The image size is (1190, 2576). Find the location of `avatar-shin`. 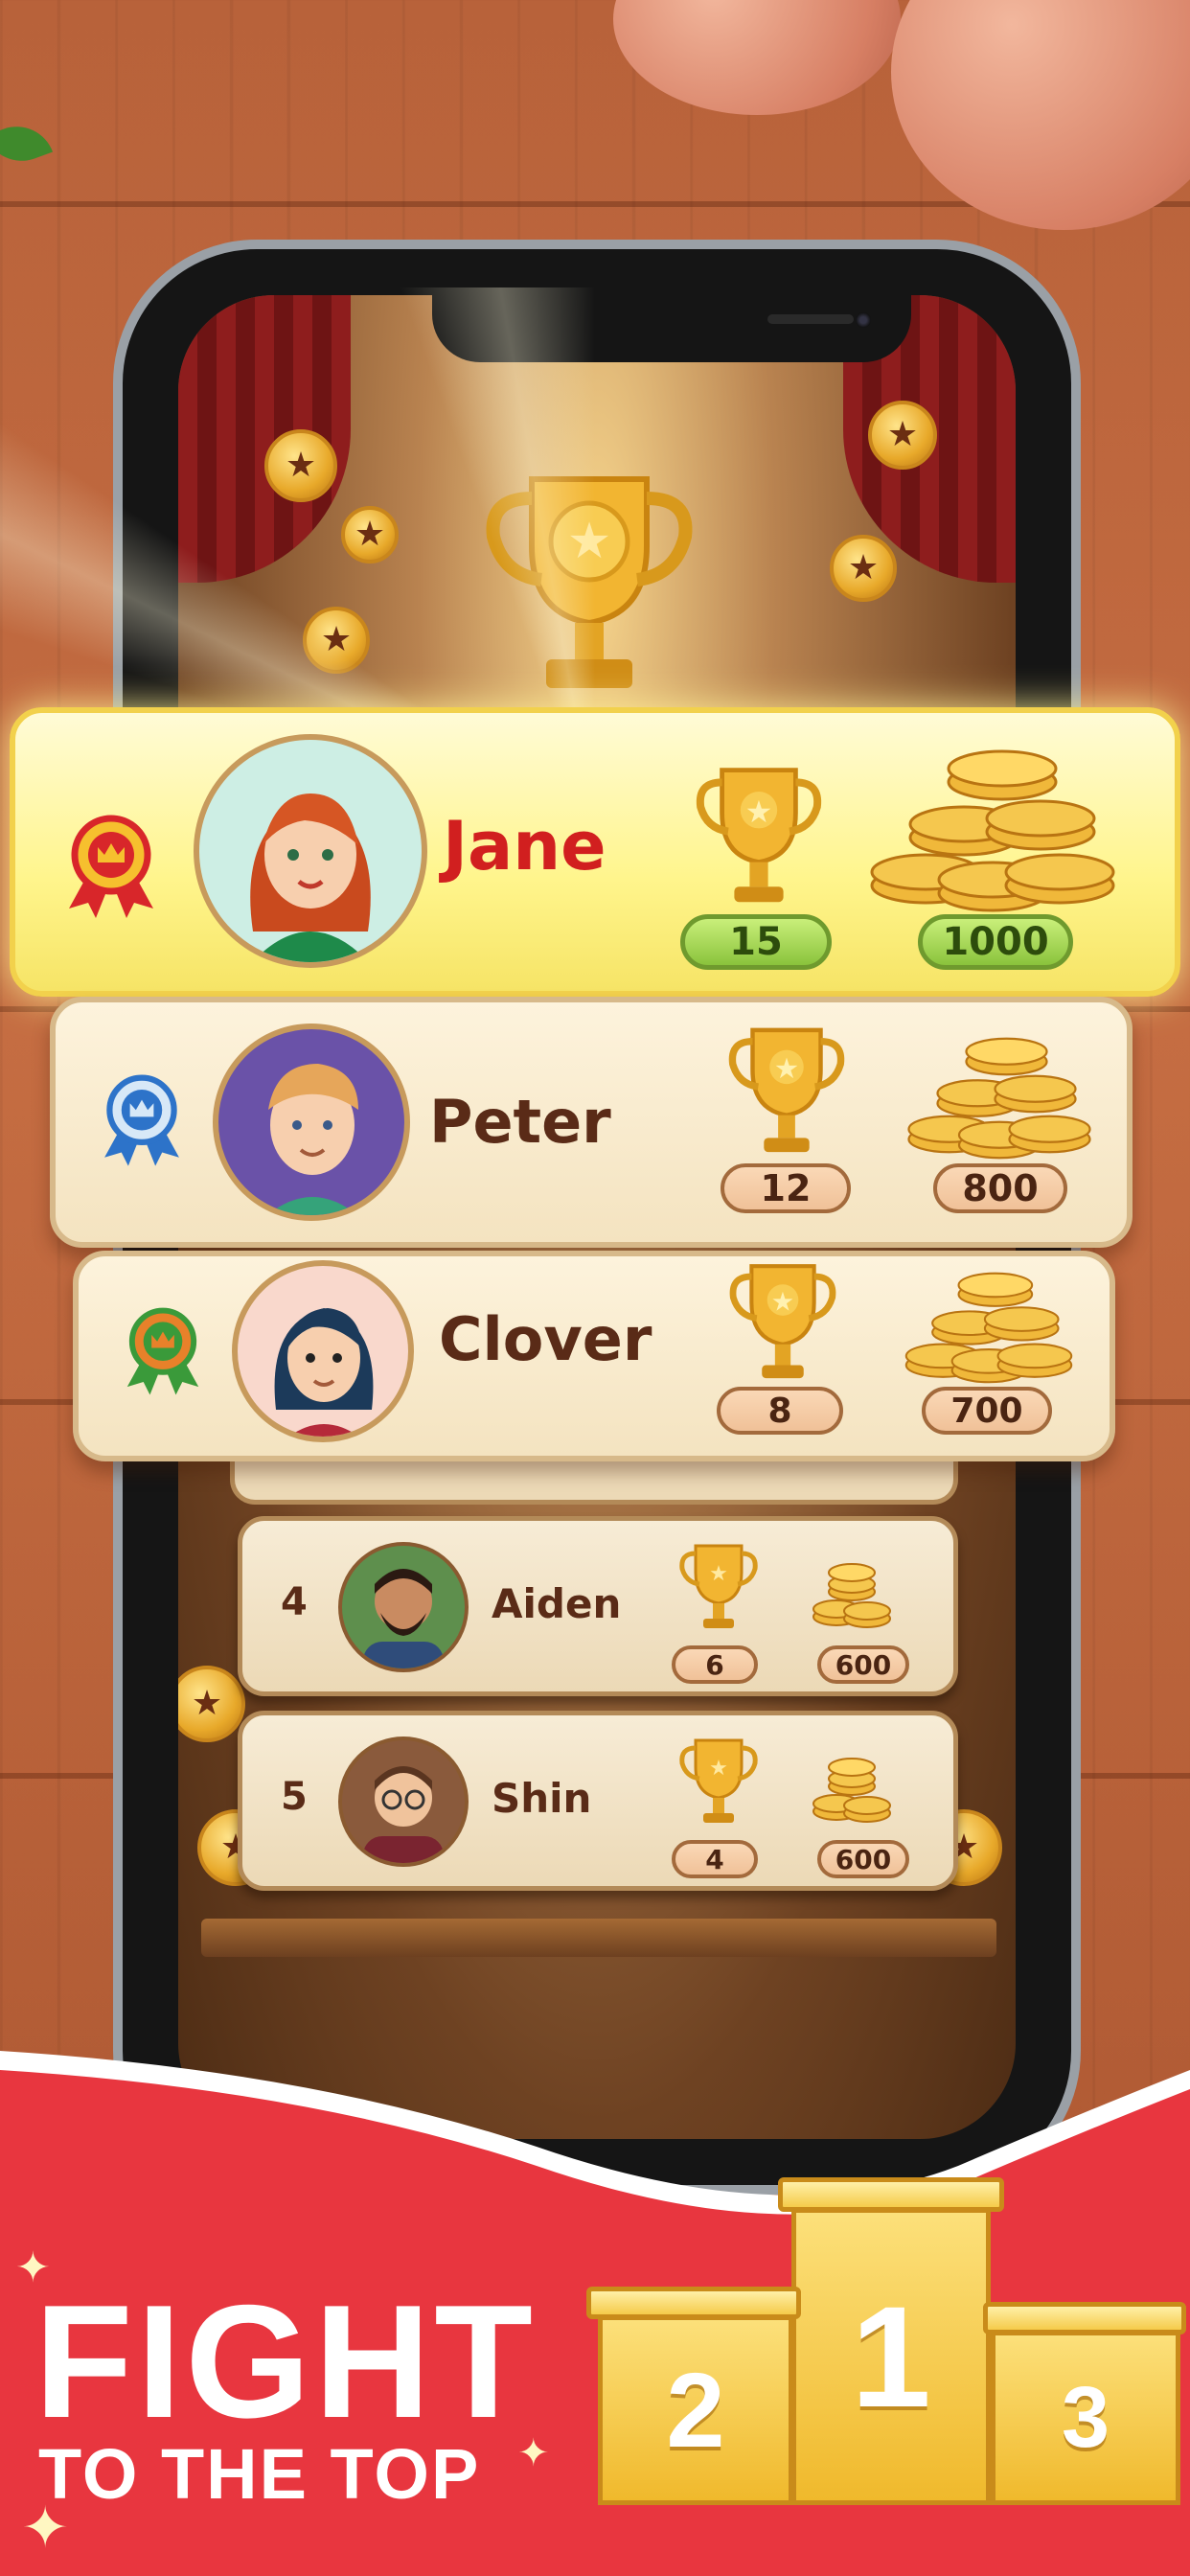

avatar-shin is located at coordinates (404, 1801).